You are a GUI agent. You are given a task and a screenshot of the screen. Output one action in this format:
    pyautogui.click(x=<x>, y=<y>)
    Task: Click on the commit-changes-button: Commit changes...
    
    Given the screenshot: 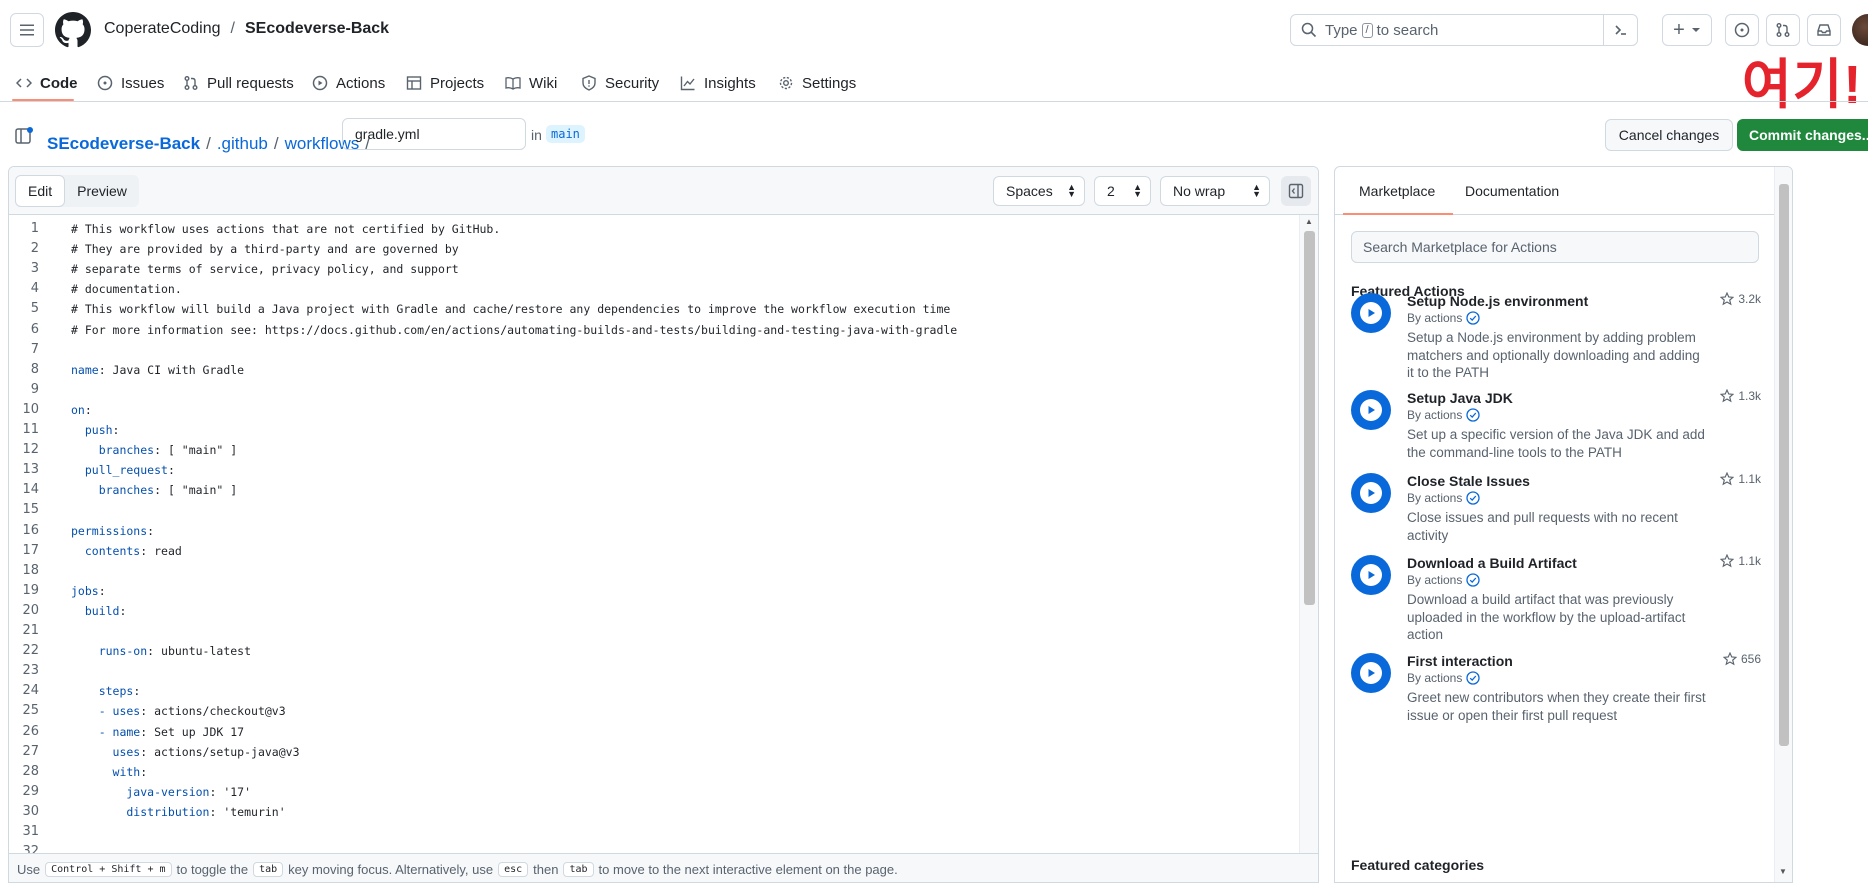 What is the action you would take?
    pyautogui.click(x=1802, y=135)
    